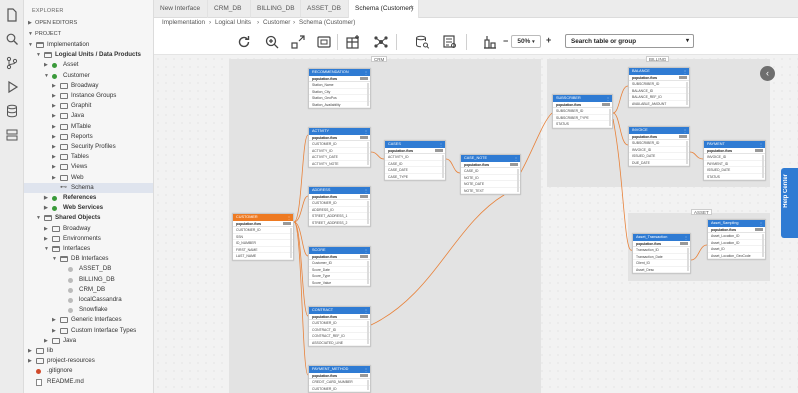 The width and height of the screenshot is (798, 393). I want to click on tab-crm-db: CRM_DB, so click(229, 9).